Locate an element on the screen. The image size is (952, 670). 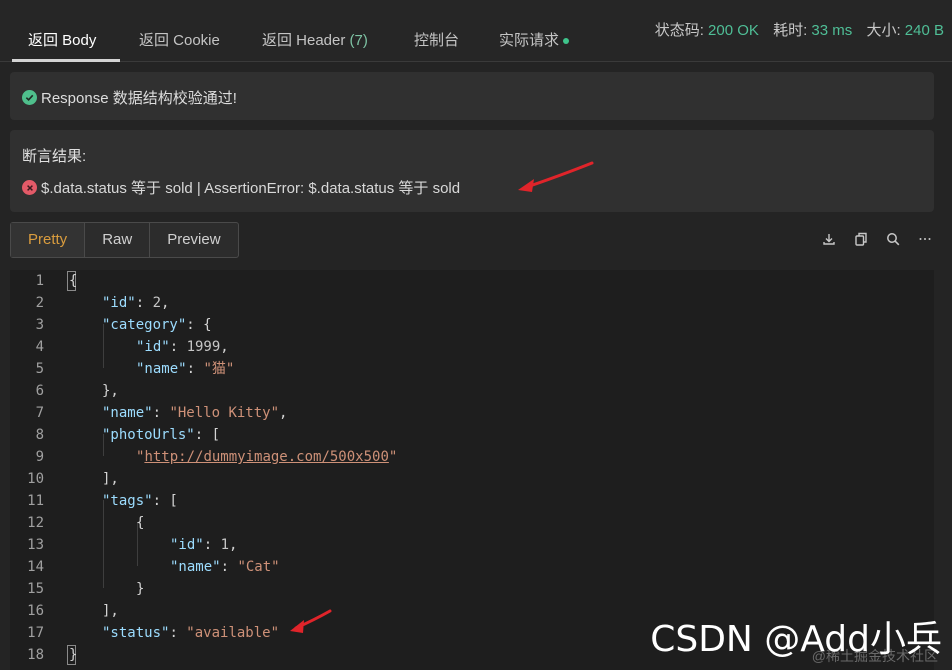
copy-icon is located at coordinates (861, 239).